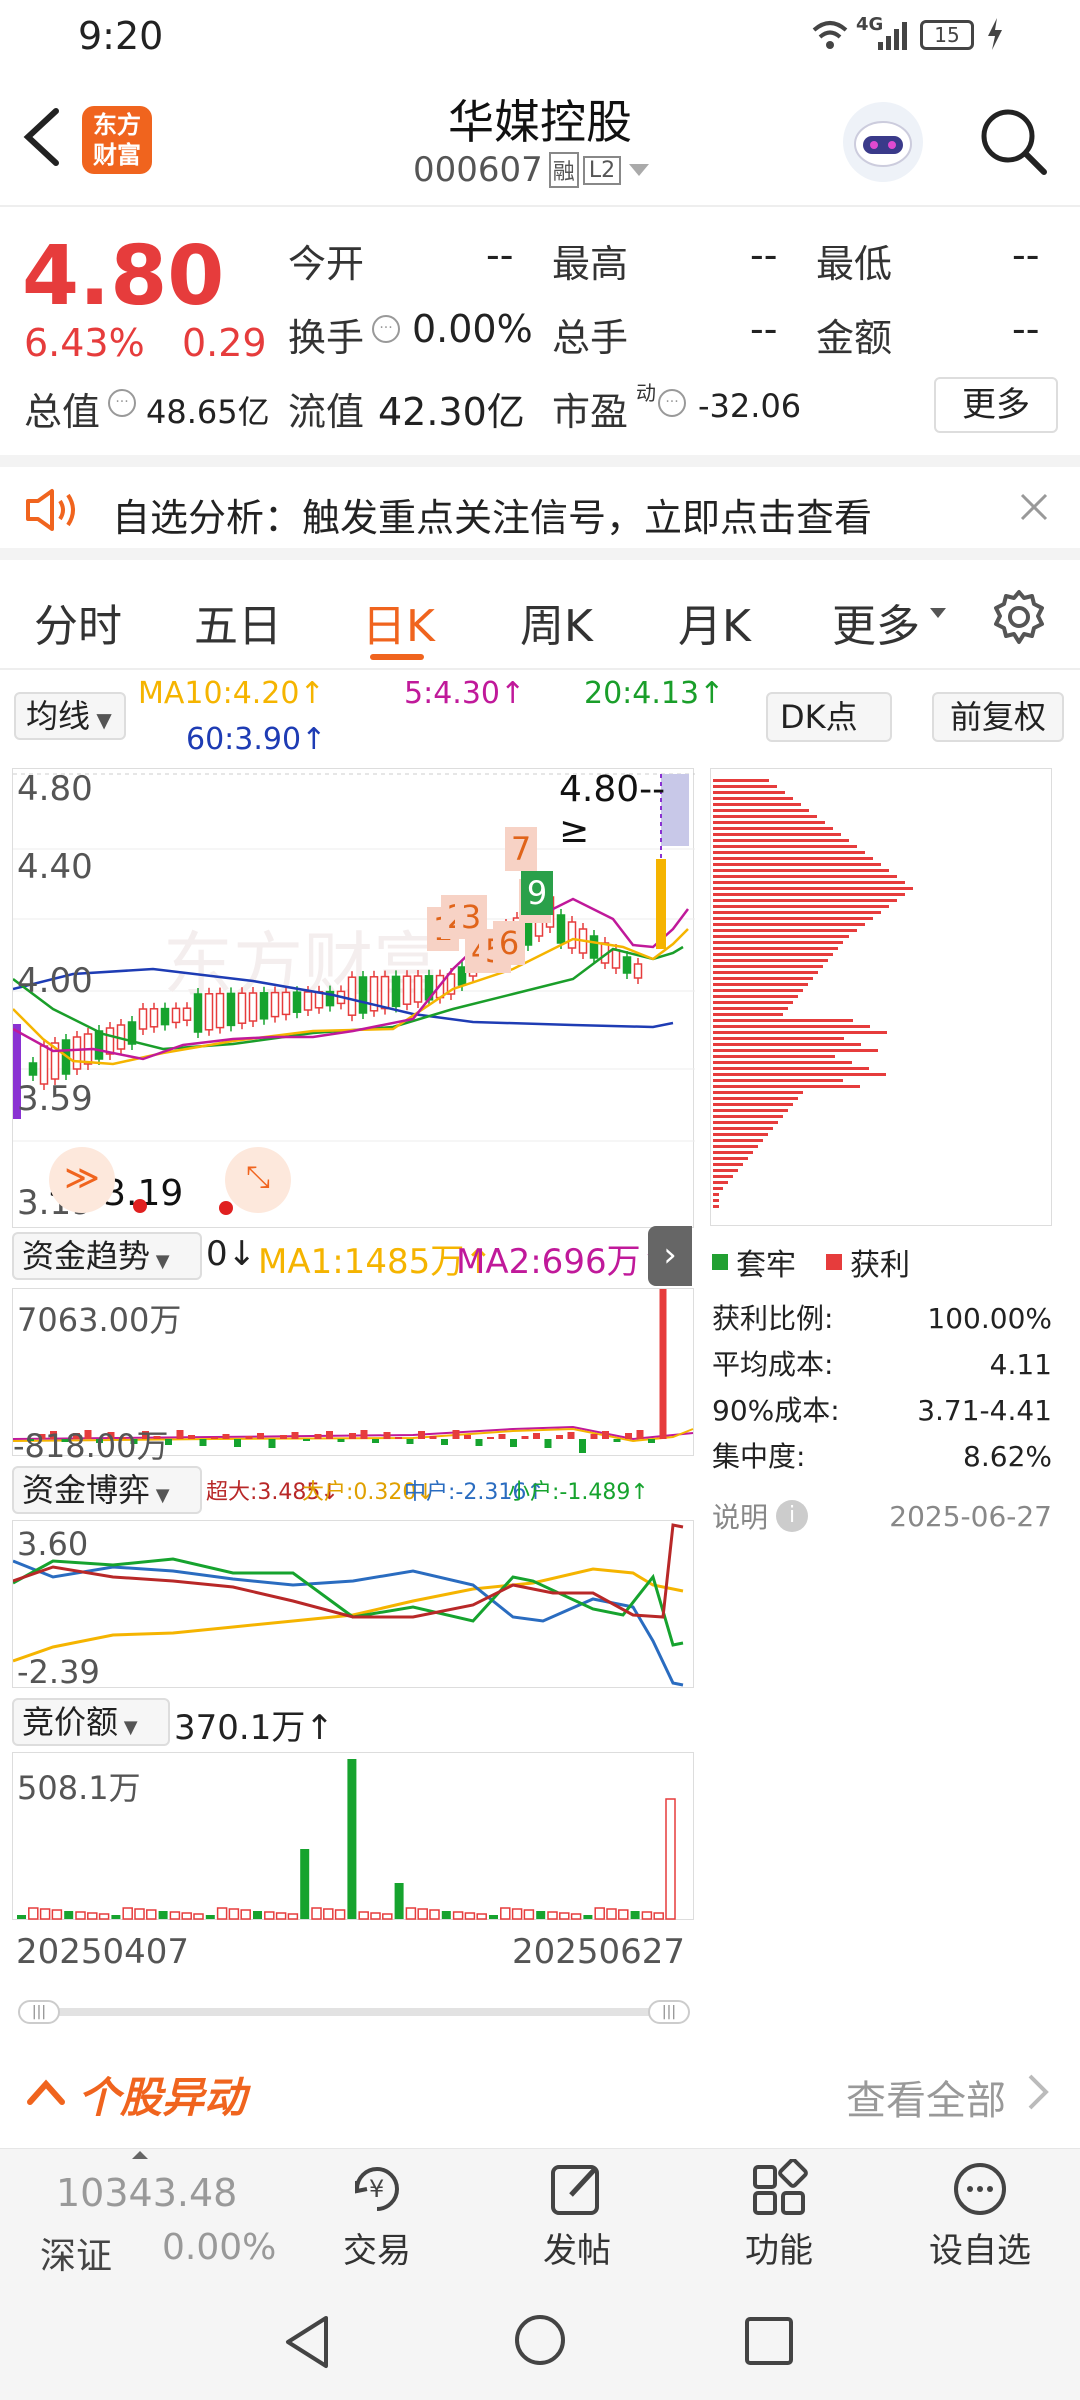 This screenshot has height=2400, width=1080. What do you see at coordinates (353, 1605) in the screenshot?
I see `fund-game-chart: 3.60 -2.39` at bounding box center [353, 1605].